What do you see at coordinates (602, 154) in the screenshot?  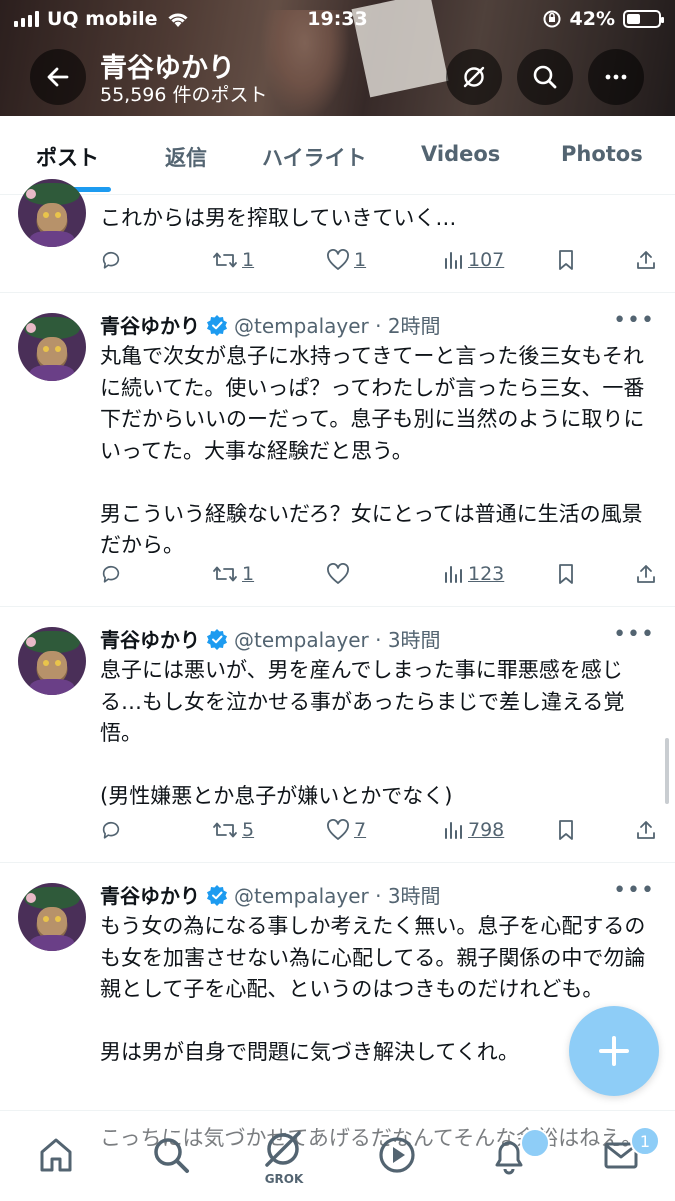 I see `tab-photos: Photos` at bounding box center [602, 154].